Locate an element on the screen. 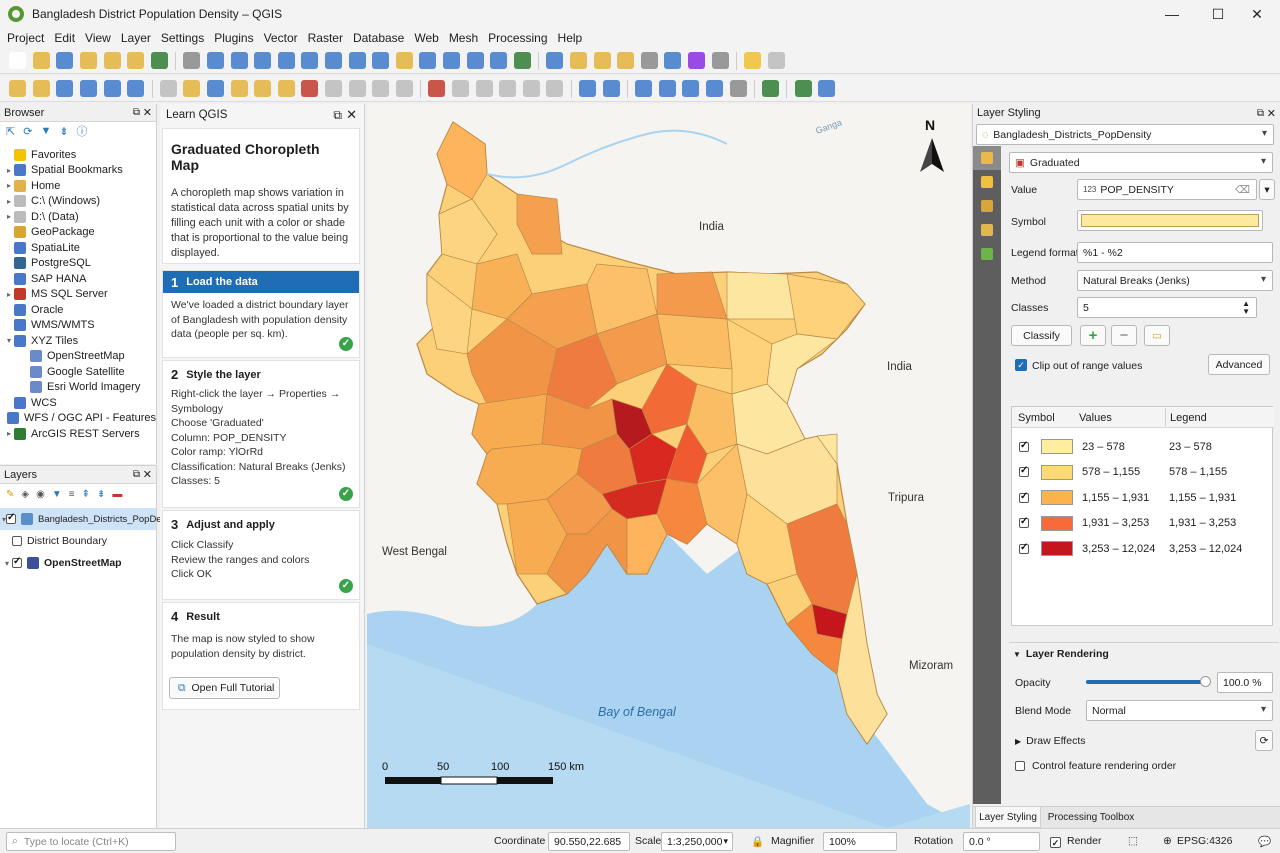 The width and height of the screenshot is (1280, 853). browser-item: ▸ Spatial Bookmarks is located at coordinates (78, 171).